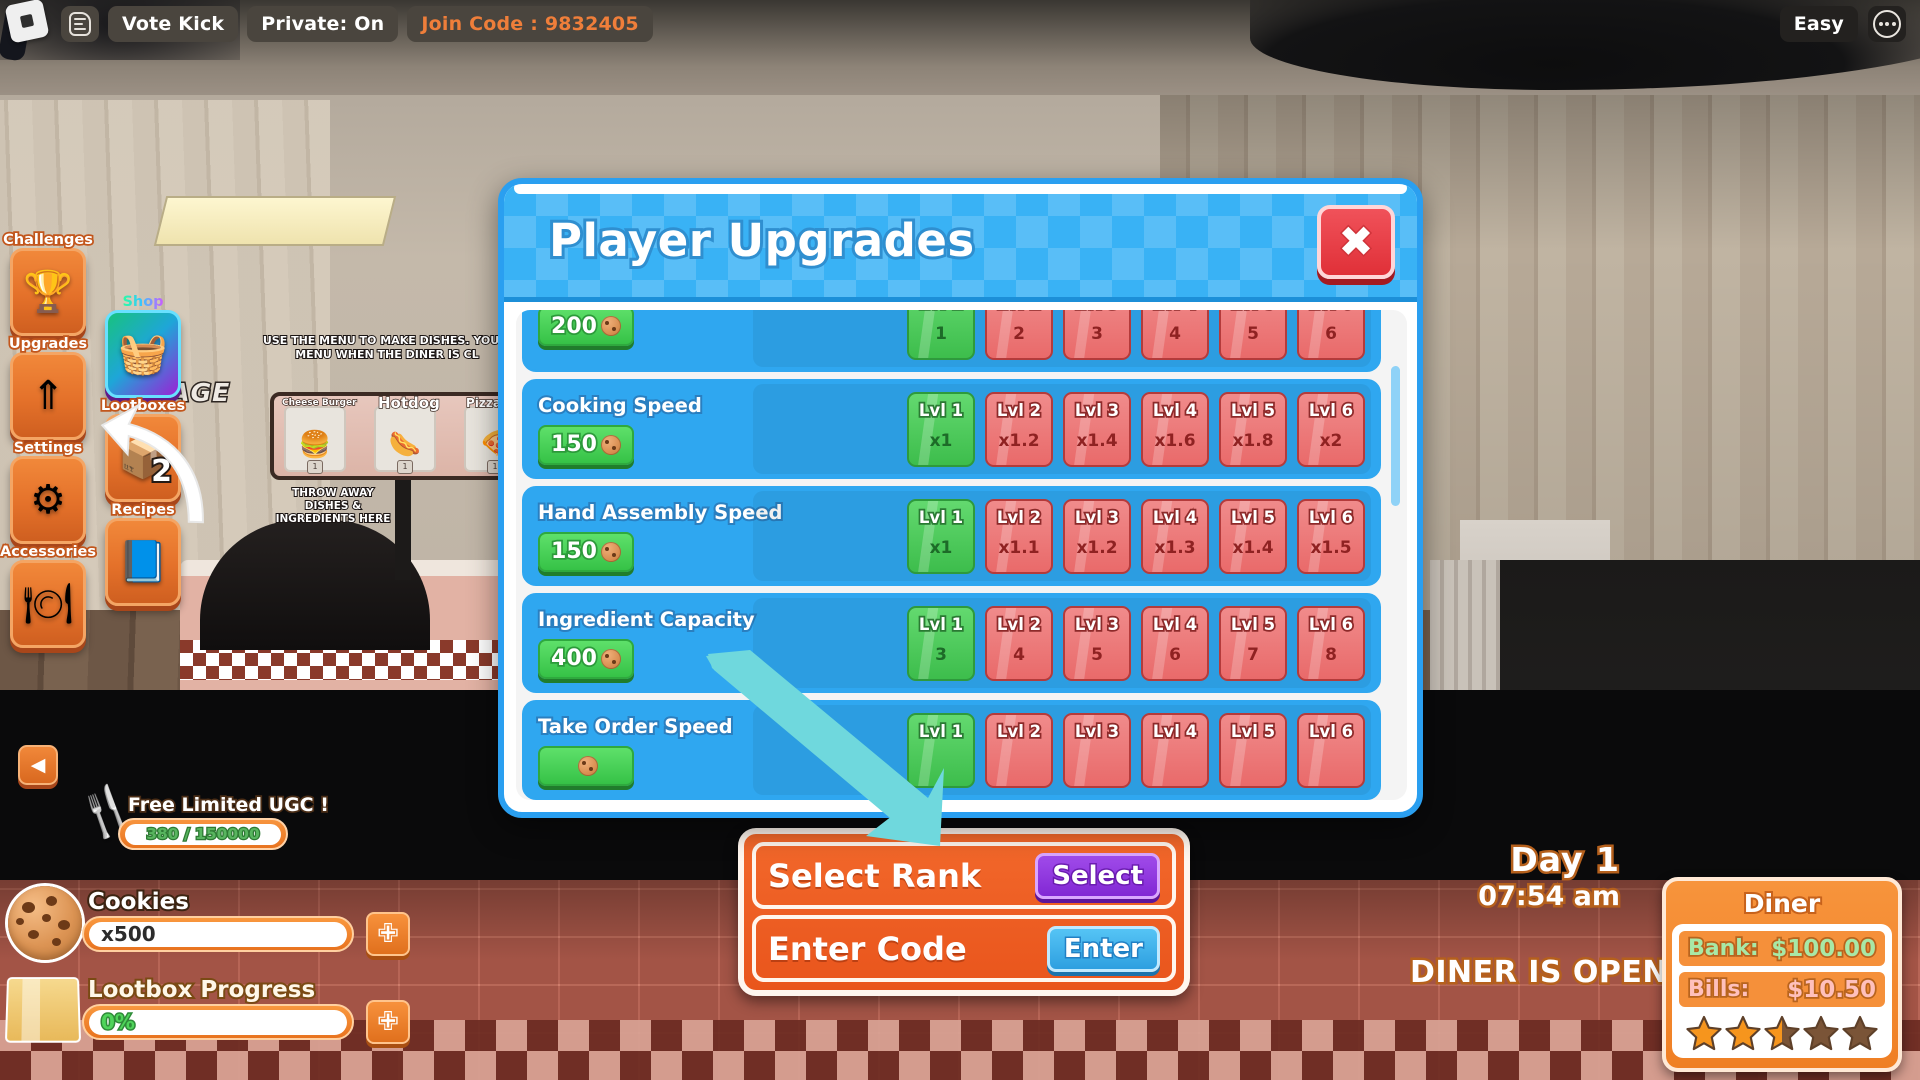 Image resolution: width=1920 pixels, height=1080 pixels. I want to click on upgrade-level-button: Lvl 5 5, so click(1253, 335).